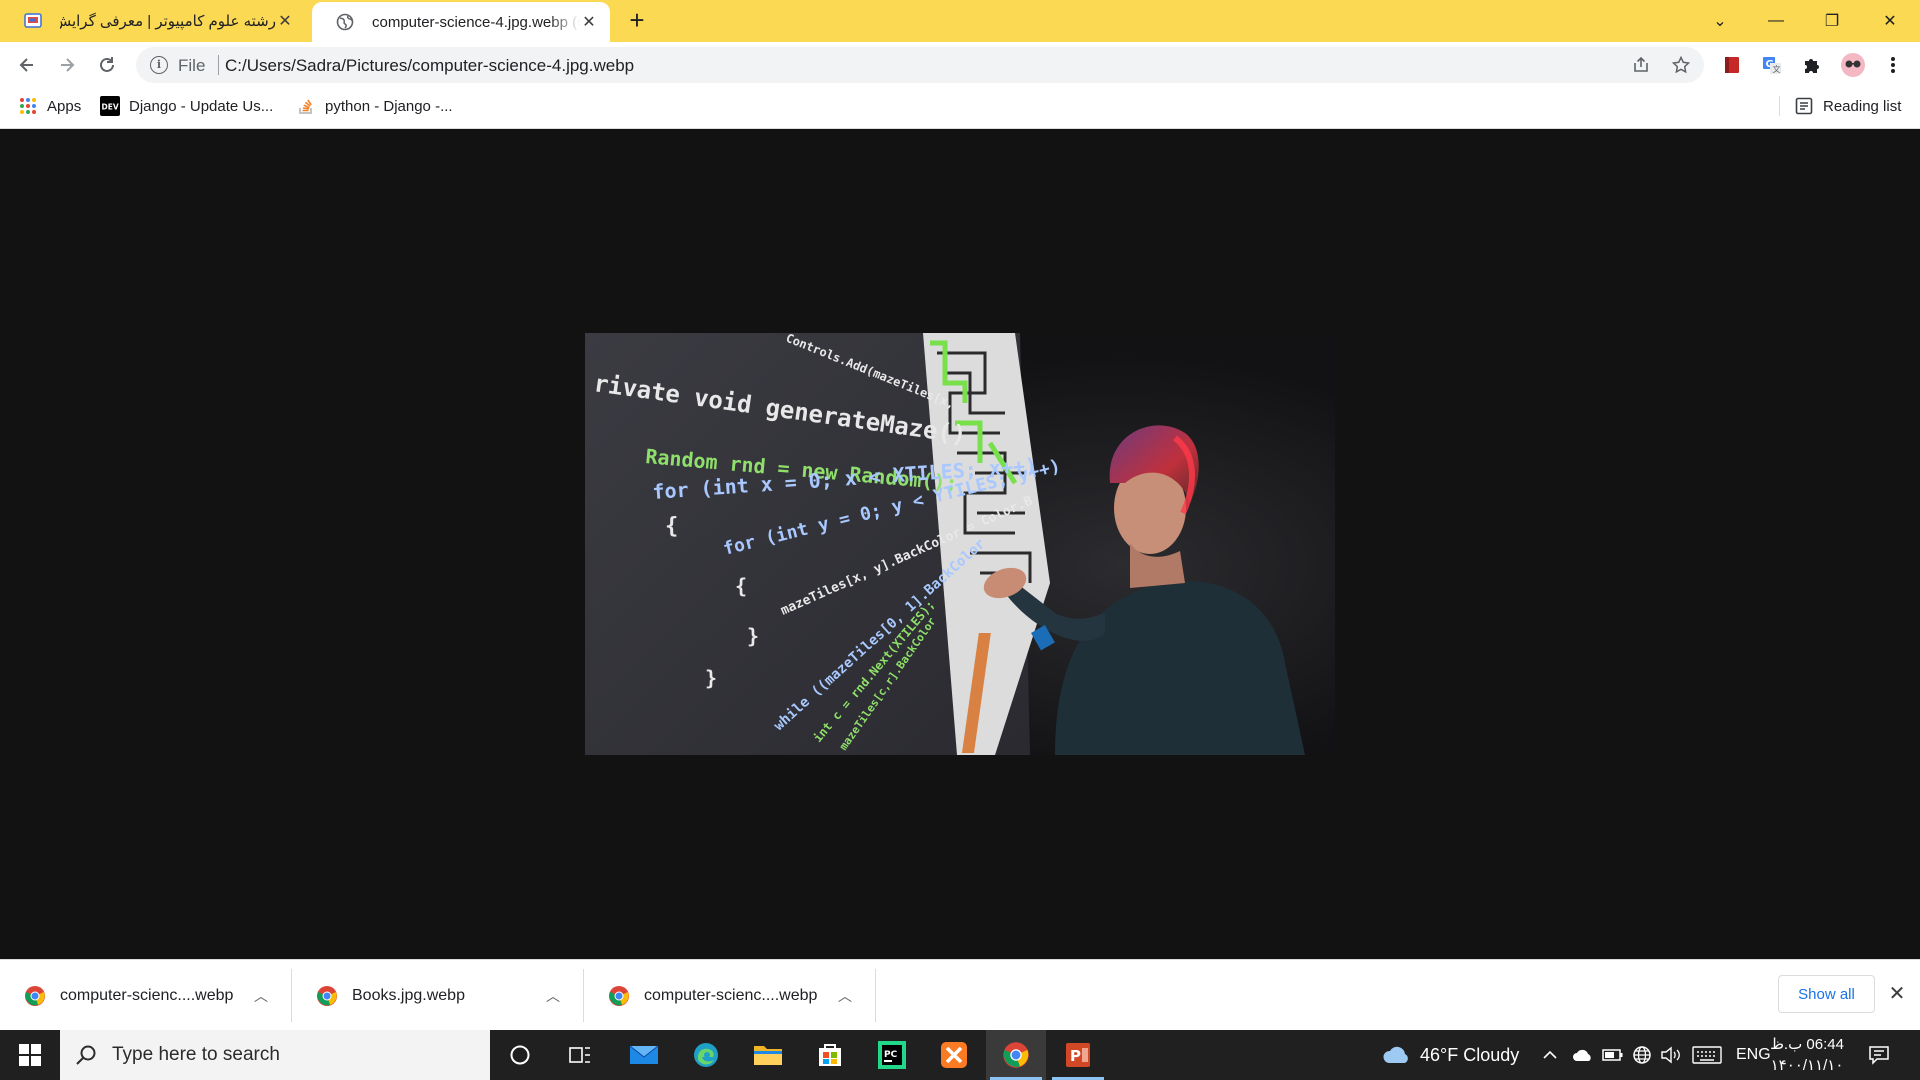 The height and width of the screenshot is (1080, 1920). I want to click on tab-search-icon: ⌄, so click(1720, 21).